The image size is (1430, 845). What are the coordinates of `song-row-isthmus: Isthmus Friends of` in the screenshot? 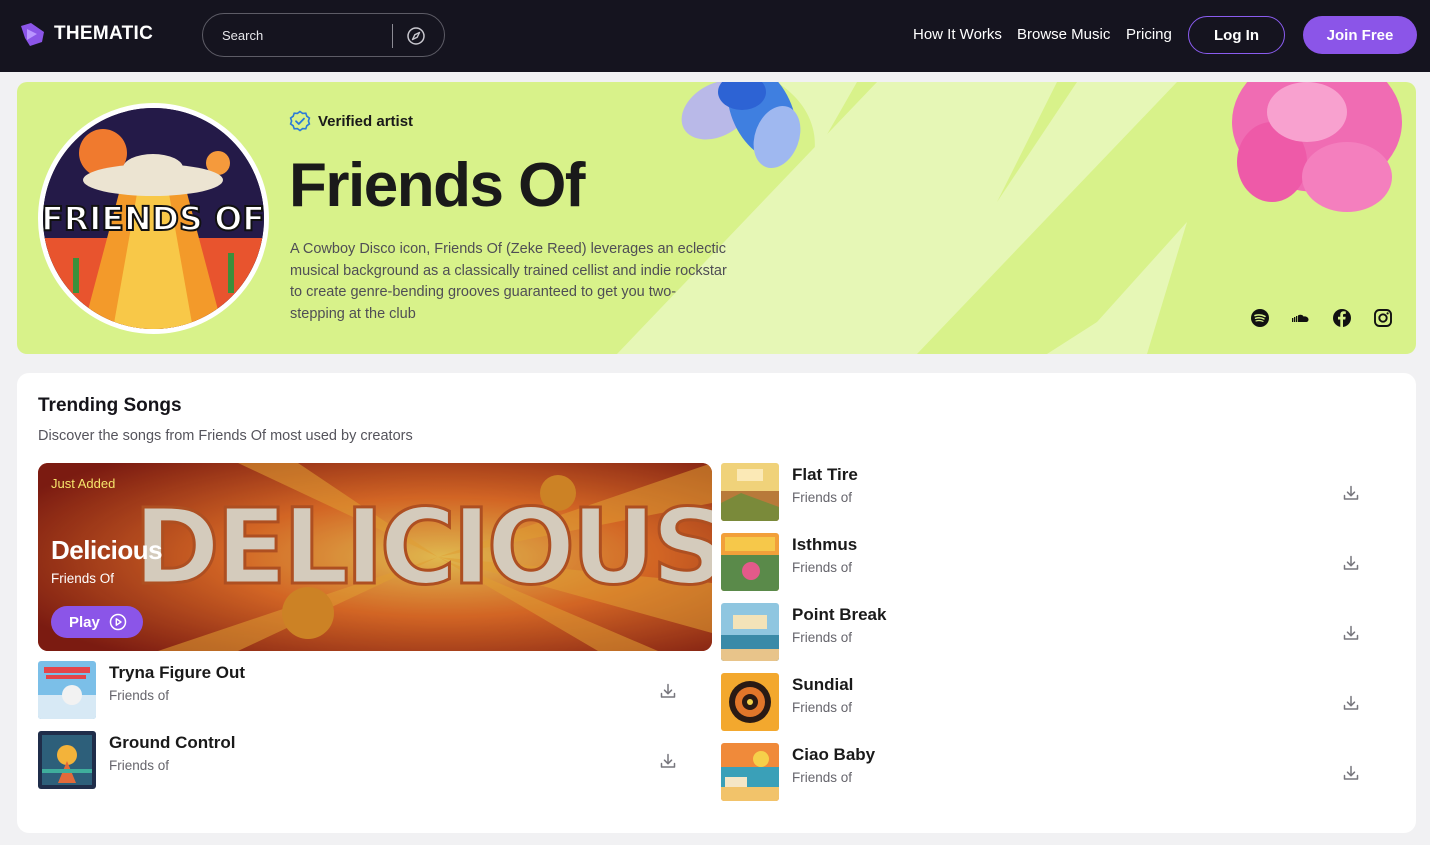 It's located at (1051, 563).